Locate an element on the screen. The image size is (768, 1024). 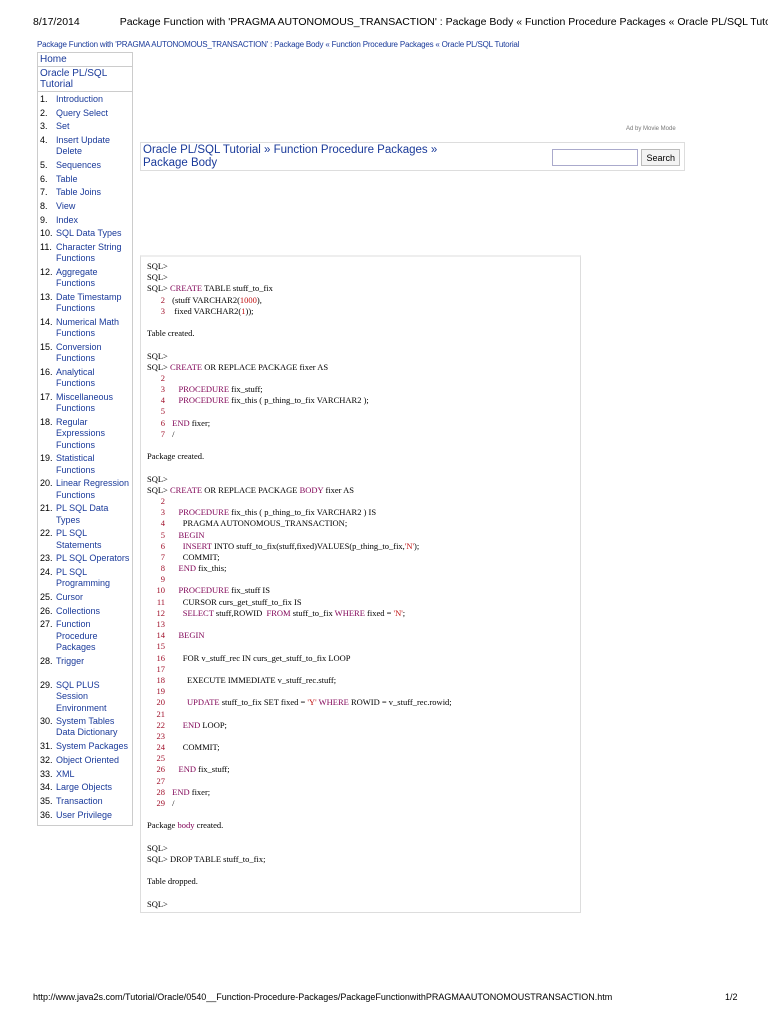
sidebar-item-number: 15. is located at coordinates (46, 347).